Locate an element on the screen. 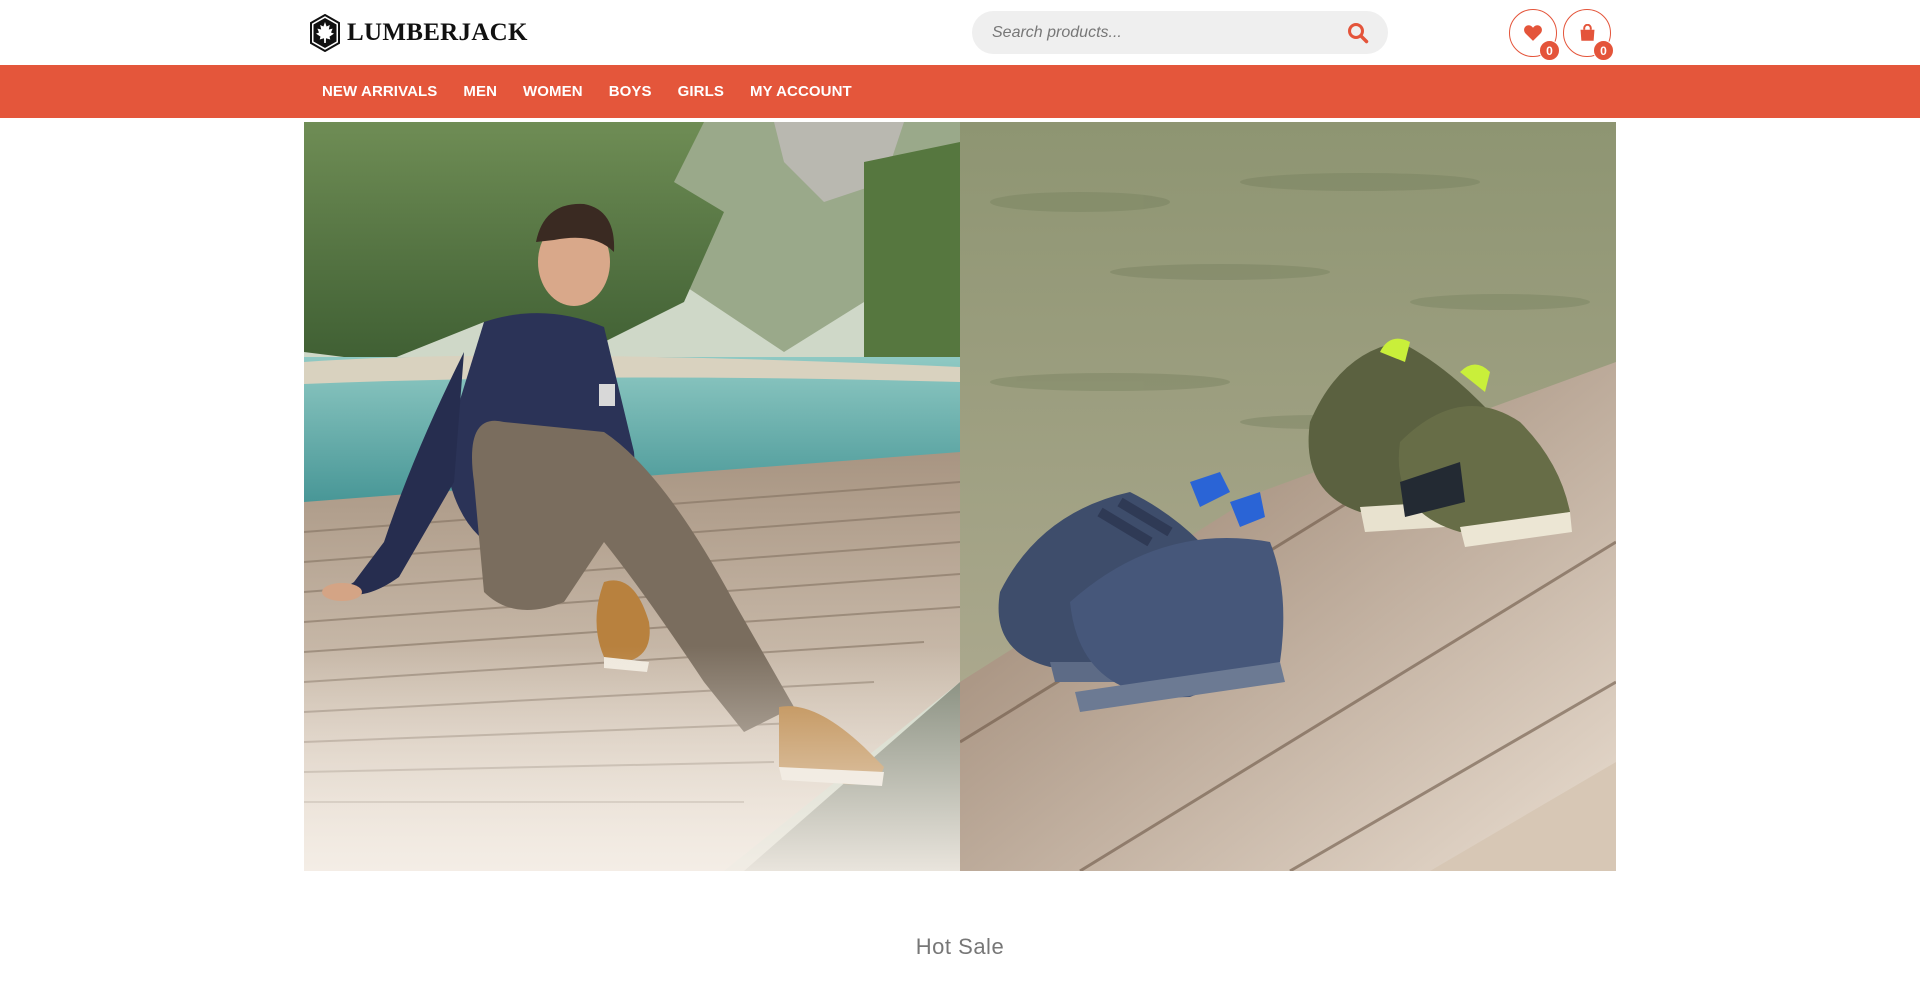 The height and width of the screenshot is (993, 1920). shopping-bag-icon is located at coordinates (1587, 32).